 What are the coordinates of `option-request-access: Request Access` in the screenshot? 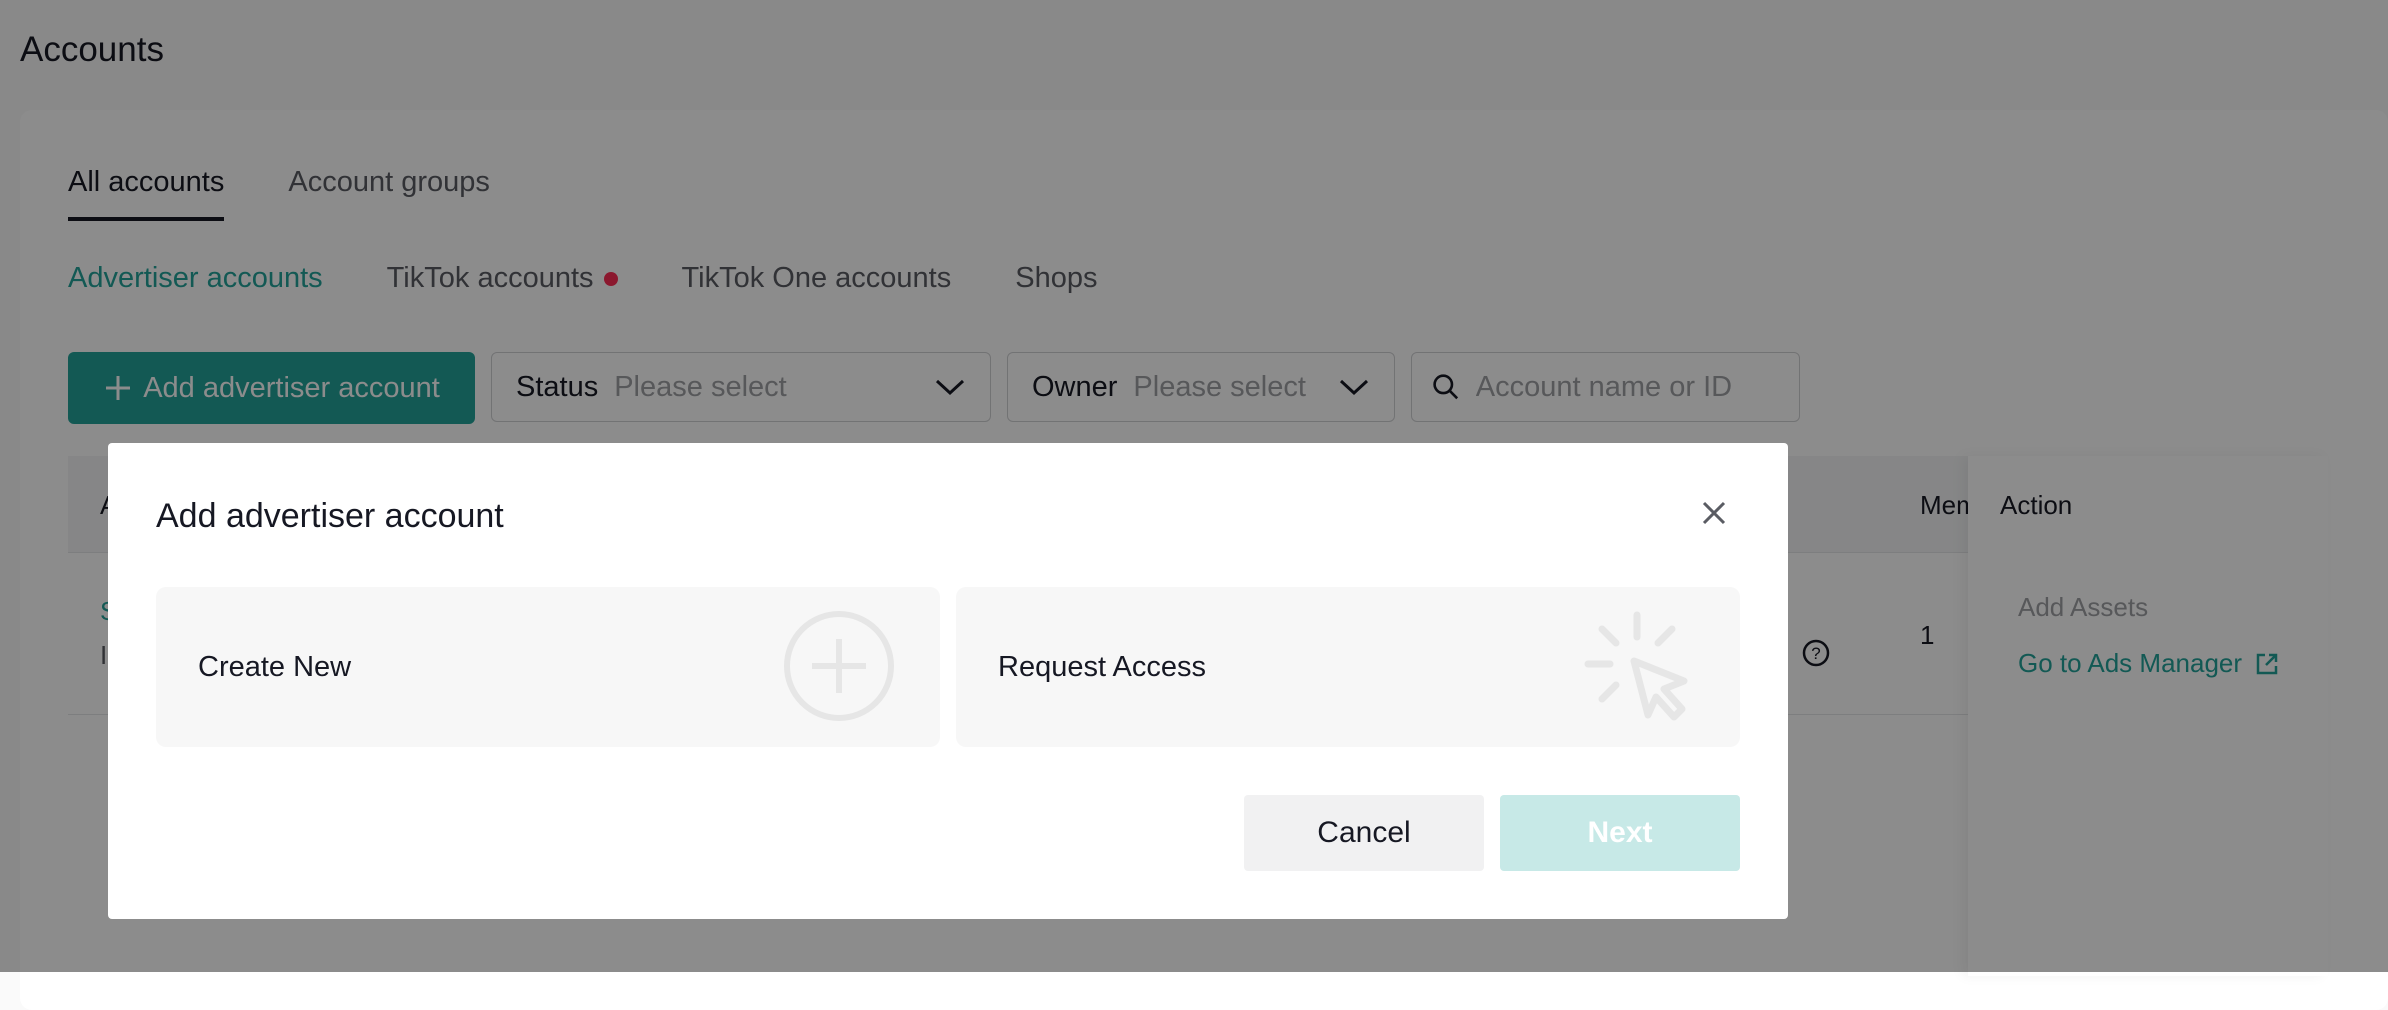 It's located at (1348, 667).